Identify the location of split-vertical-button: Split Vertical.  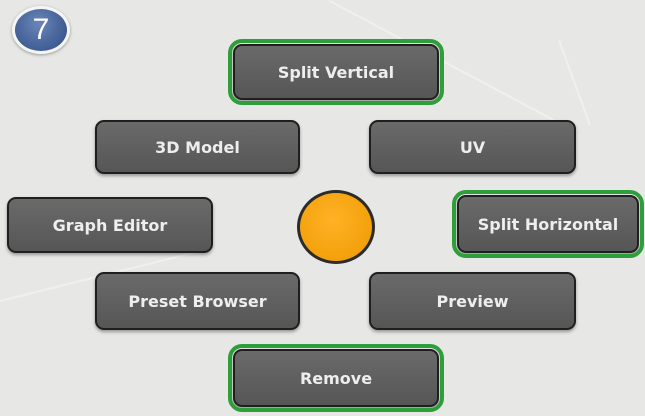
(336, 72).